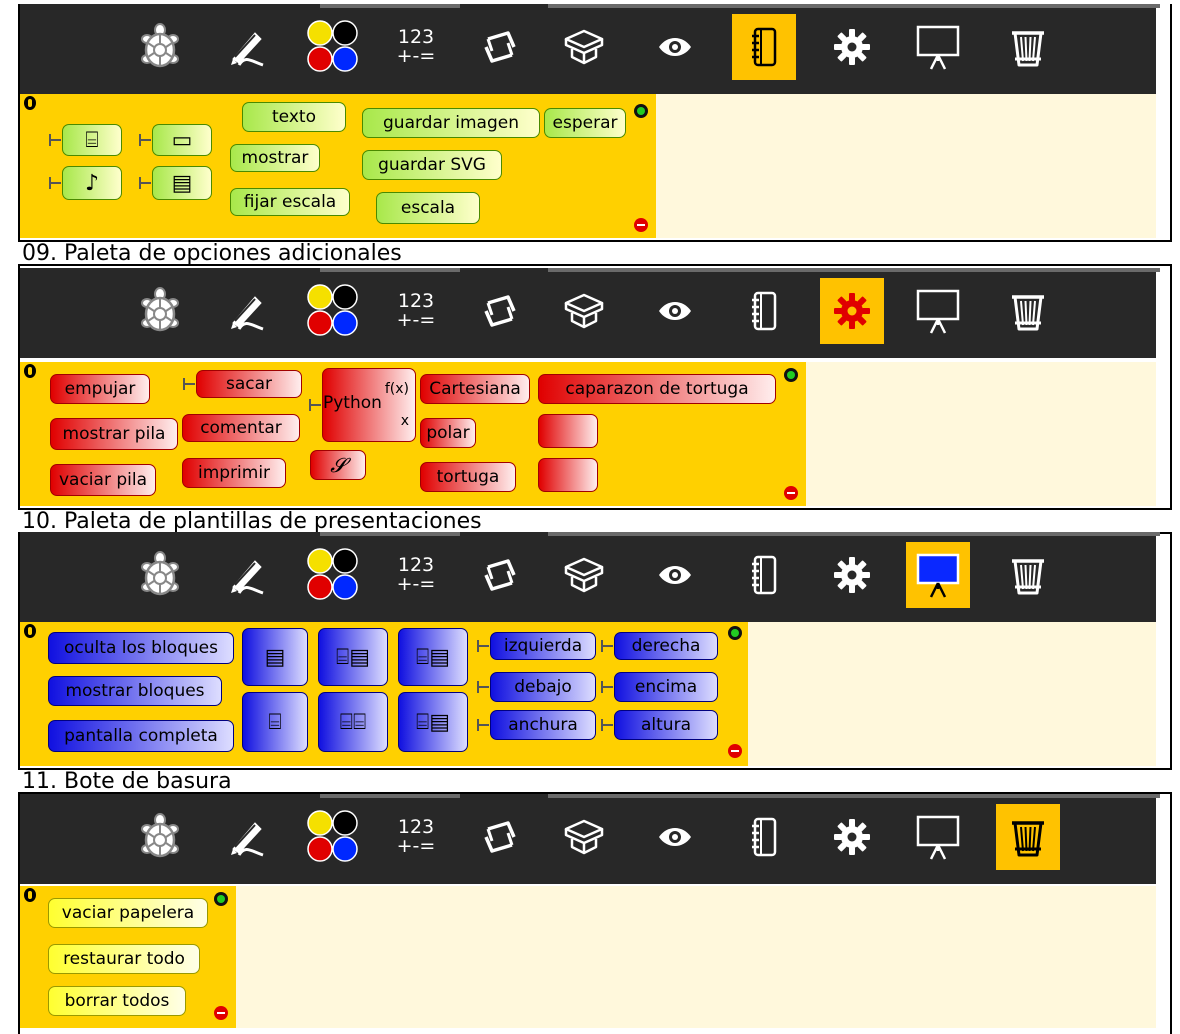  What do you see at coordinates (175, 183) in the screenshot?
I see `block-description: ▤` at bounding box center [175, 183].